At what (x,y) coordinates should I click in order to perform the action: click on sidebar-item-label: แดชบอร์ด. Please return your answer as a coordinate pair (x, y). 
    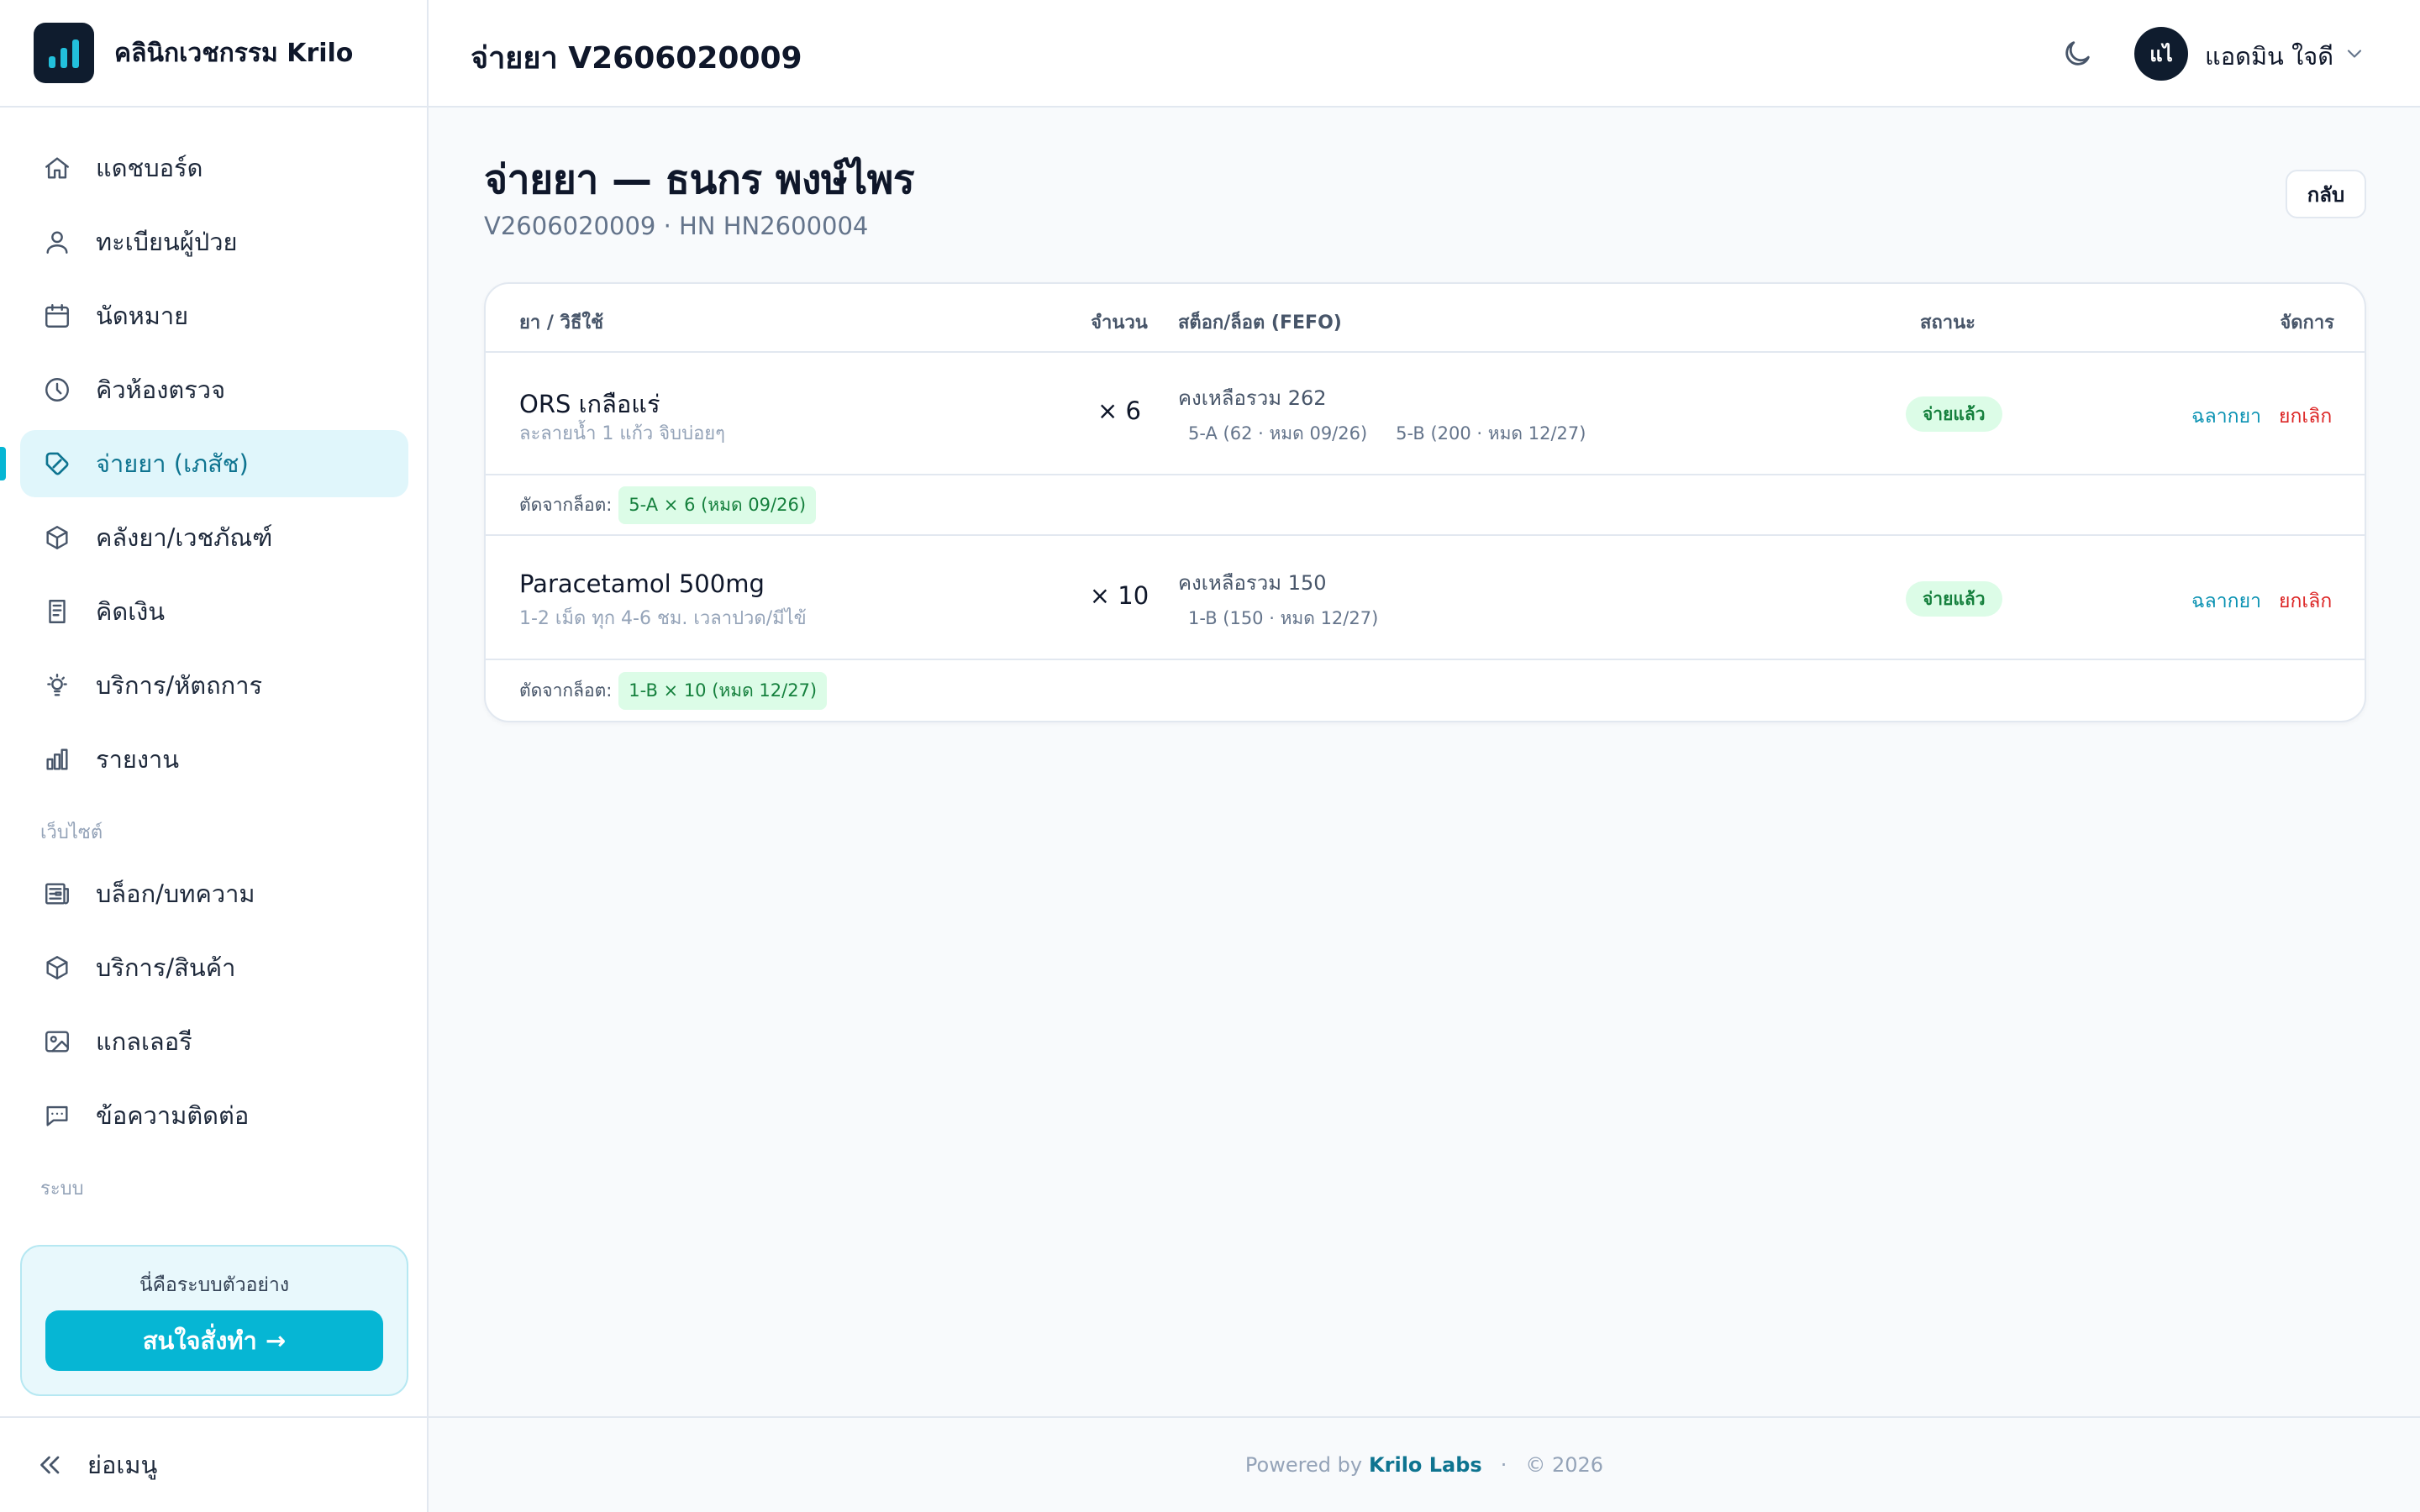
    Looking at the image, I should click on (149, 168).